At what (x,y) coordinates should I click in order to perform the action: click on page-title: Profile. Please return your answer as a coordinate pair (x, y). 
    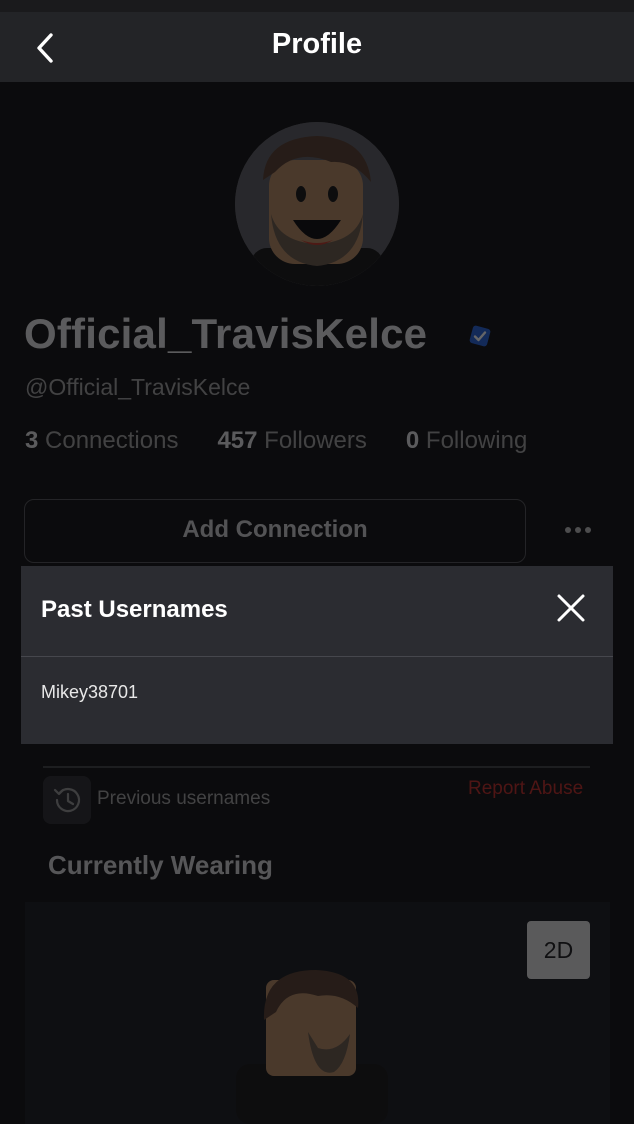
    Looking at the image, I should click on (317, 44).